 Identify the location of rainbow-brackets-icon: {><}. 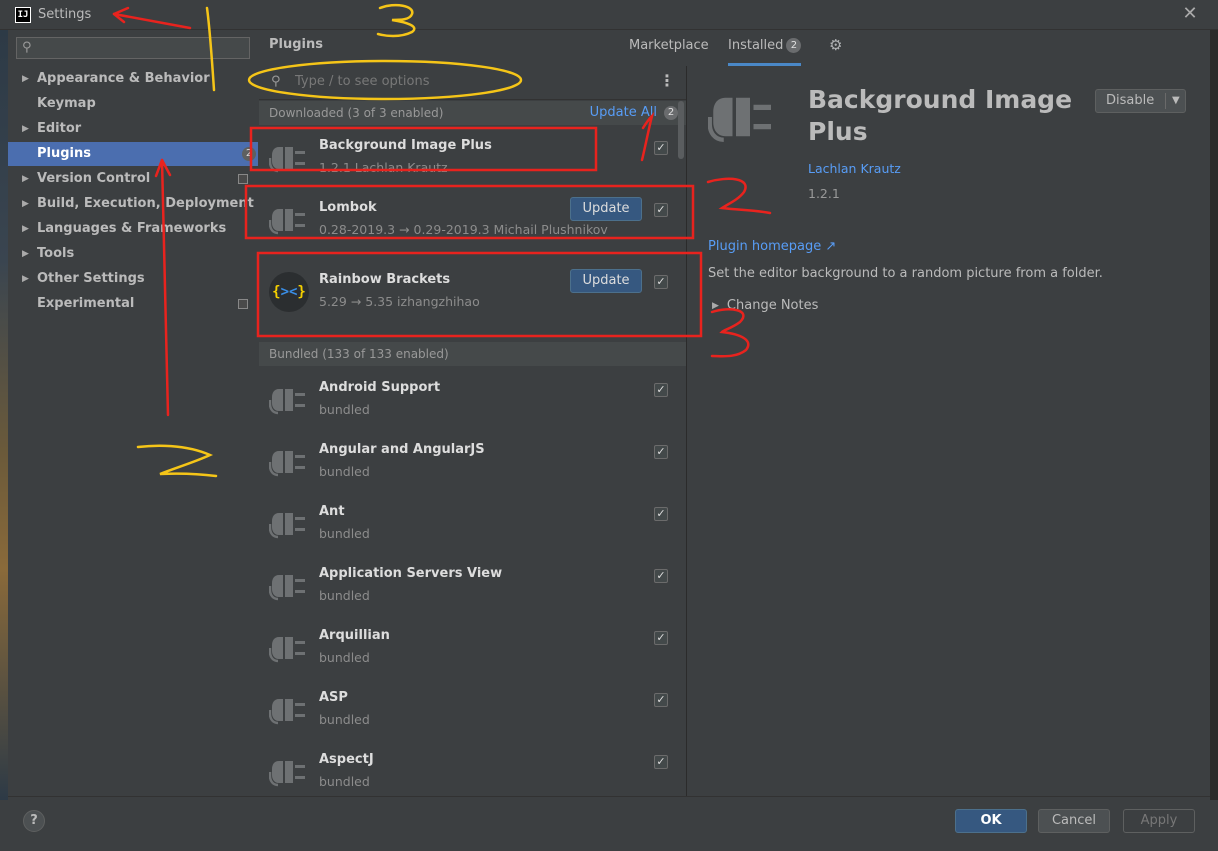
(289, 292).